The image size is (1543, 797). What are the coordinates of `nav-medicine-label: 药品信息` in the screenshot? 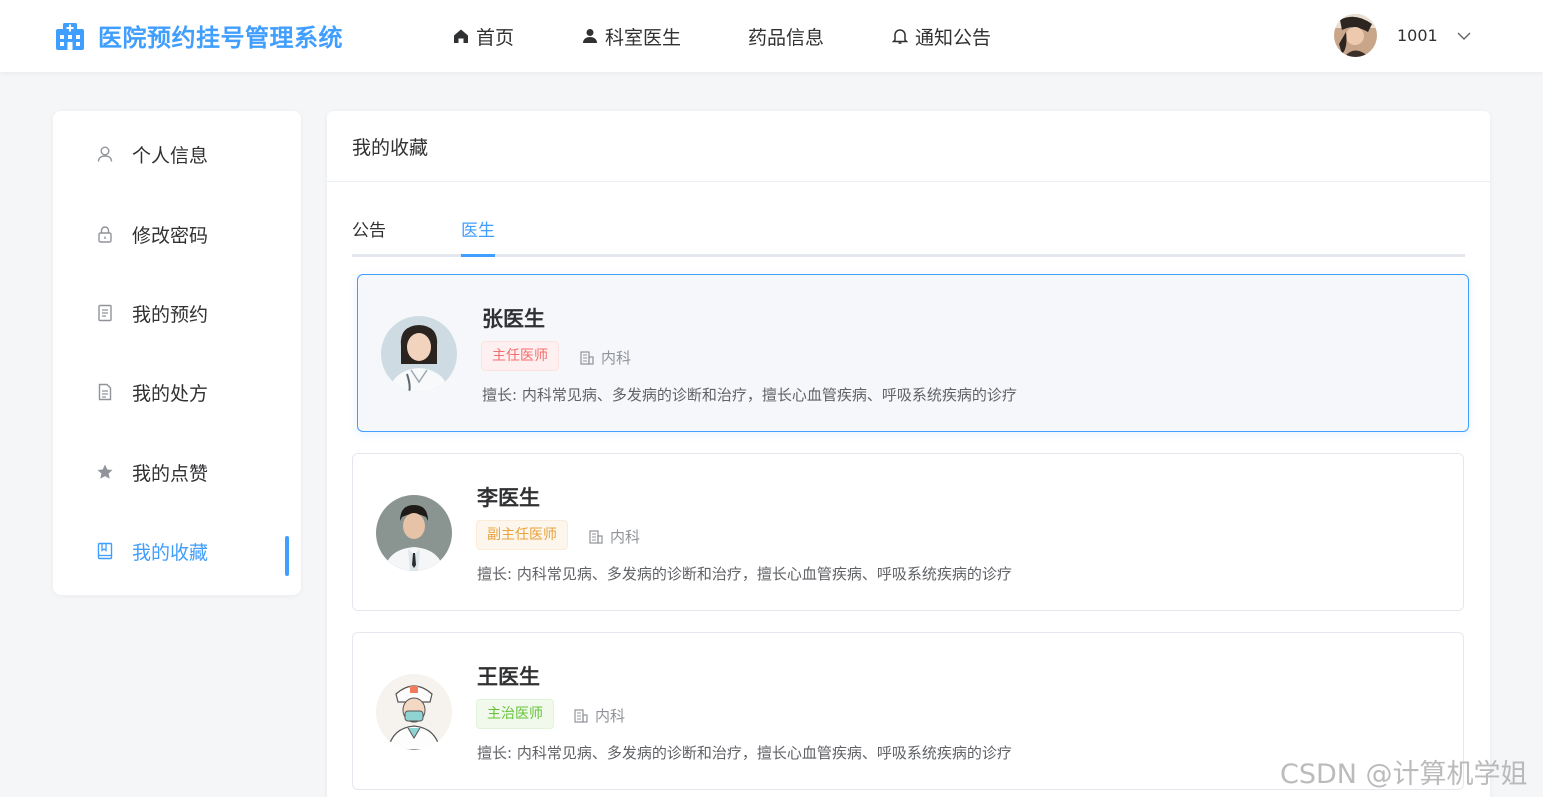 It's located at (786, 37).